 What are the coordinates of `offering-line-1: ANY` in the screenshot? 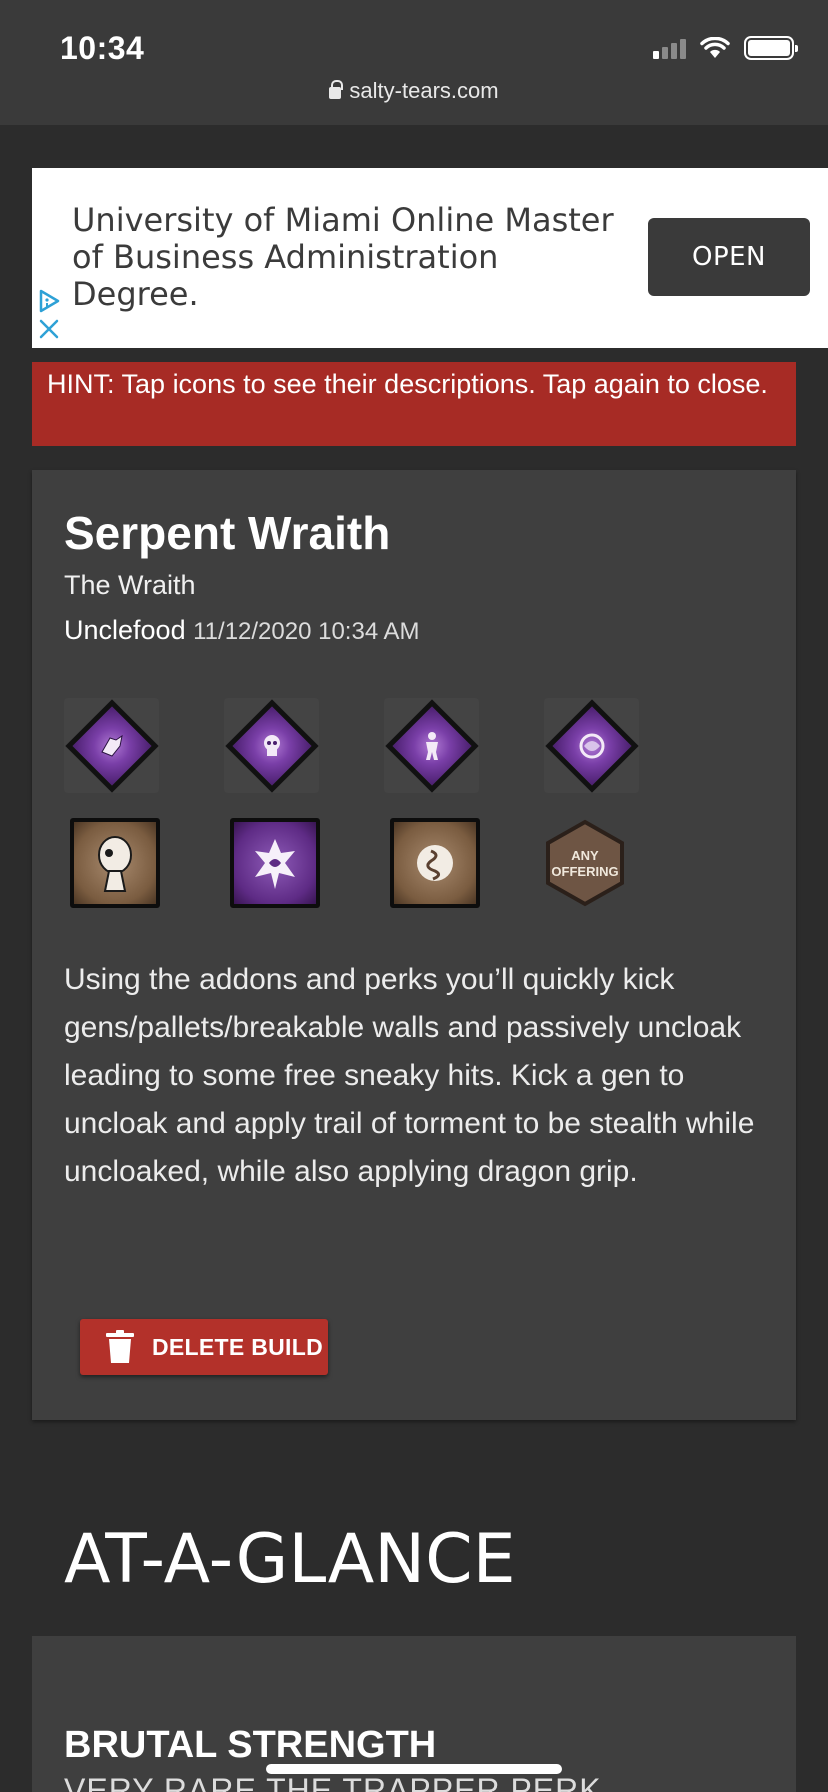 It's located at (585, 855).